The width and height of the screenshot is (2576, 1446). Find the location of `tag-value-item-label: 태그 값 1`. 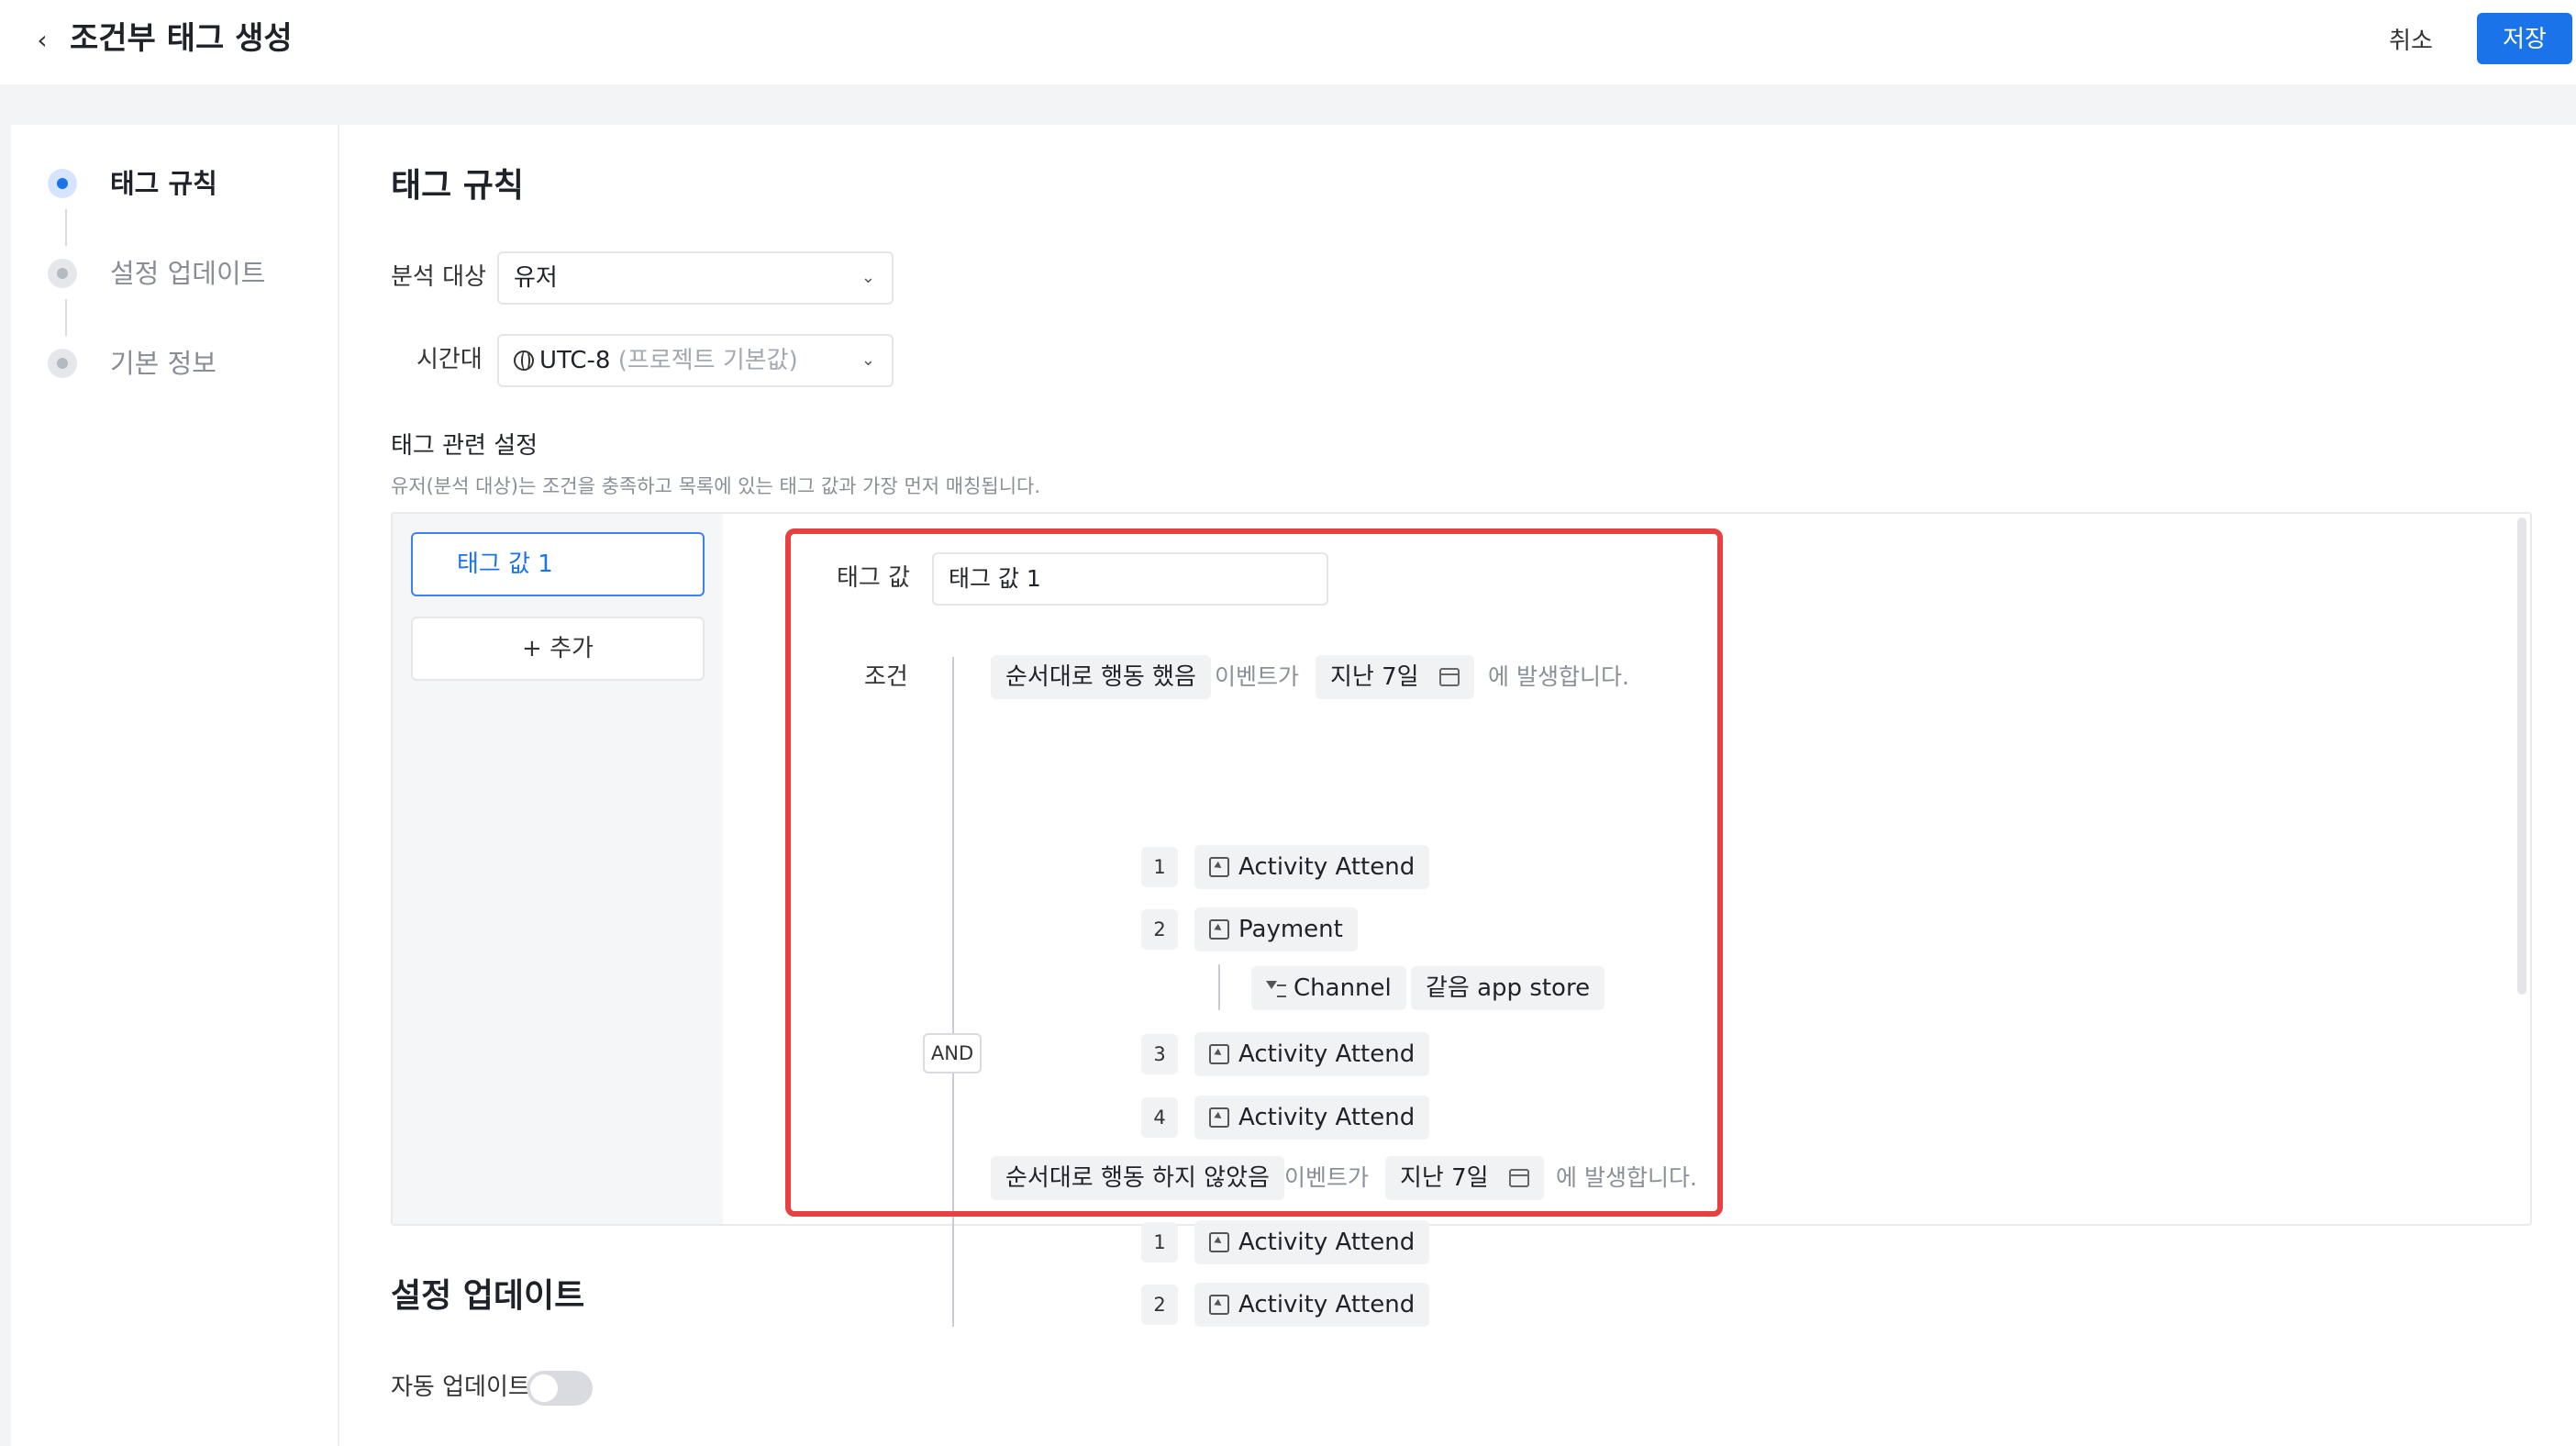

tag-value-item-label: 태그 값 1 is located at coordinates (505, 564).